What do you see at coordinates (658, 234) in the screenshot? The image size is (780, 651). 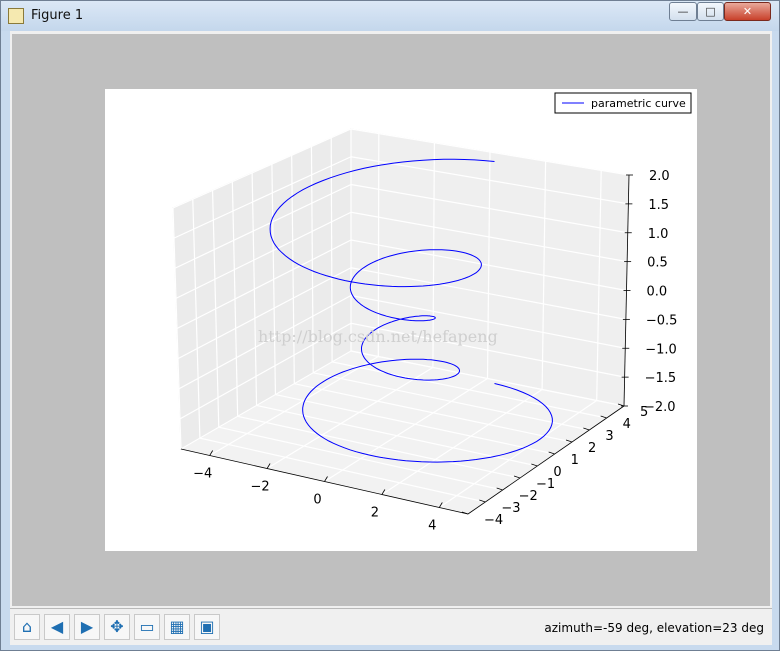 I see `z-tick-label: 1.0` at bounding box center [658, 234].